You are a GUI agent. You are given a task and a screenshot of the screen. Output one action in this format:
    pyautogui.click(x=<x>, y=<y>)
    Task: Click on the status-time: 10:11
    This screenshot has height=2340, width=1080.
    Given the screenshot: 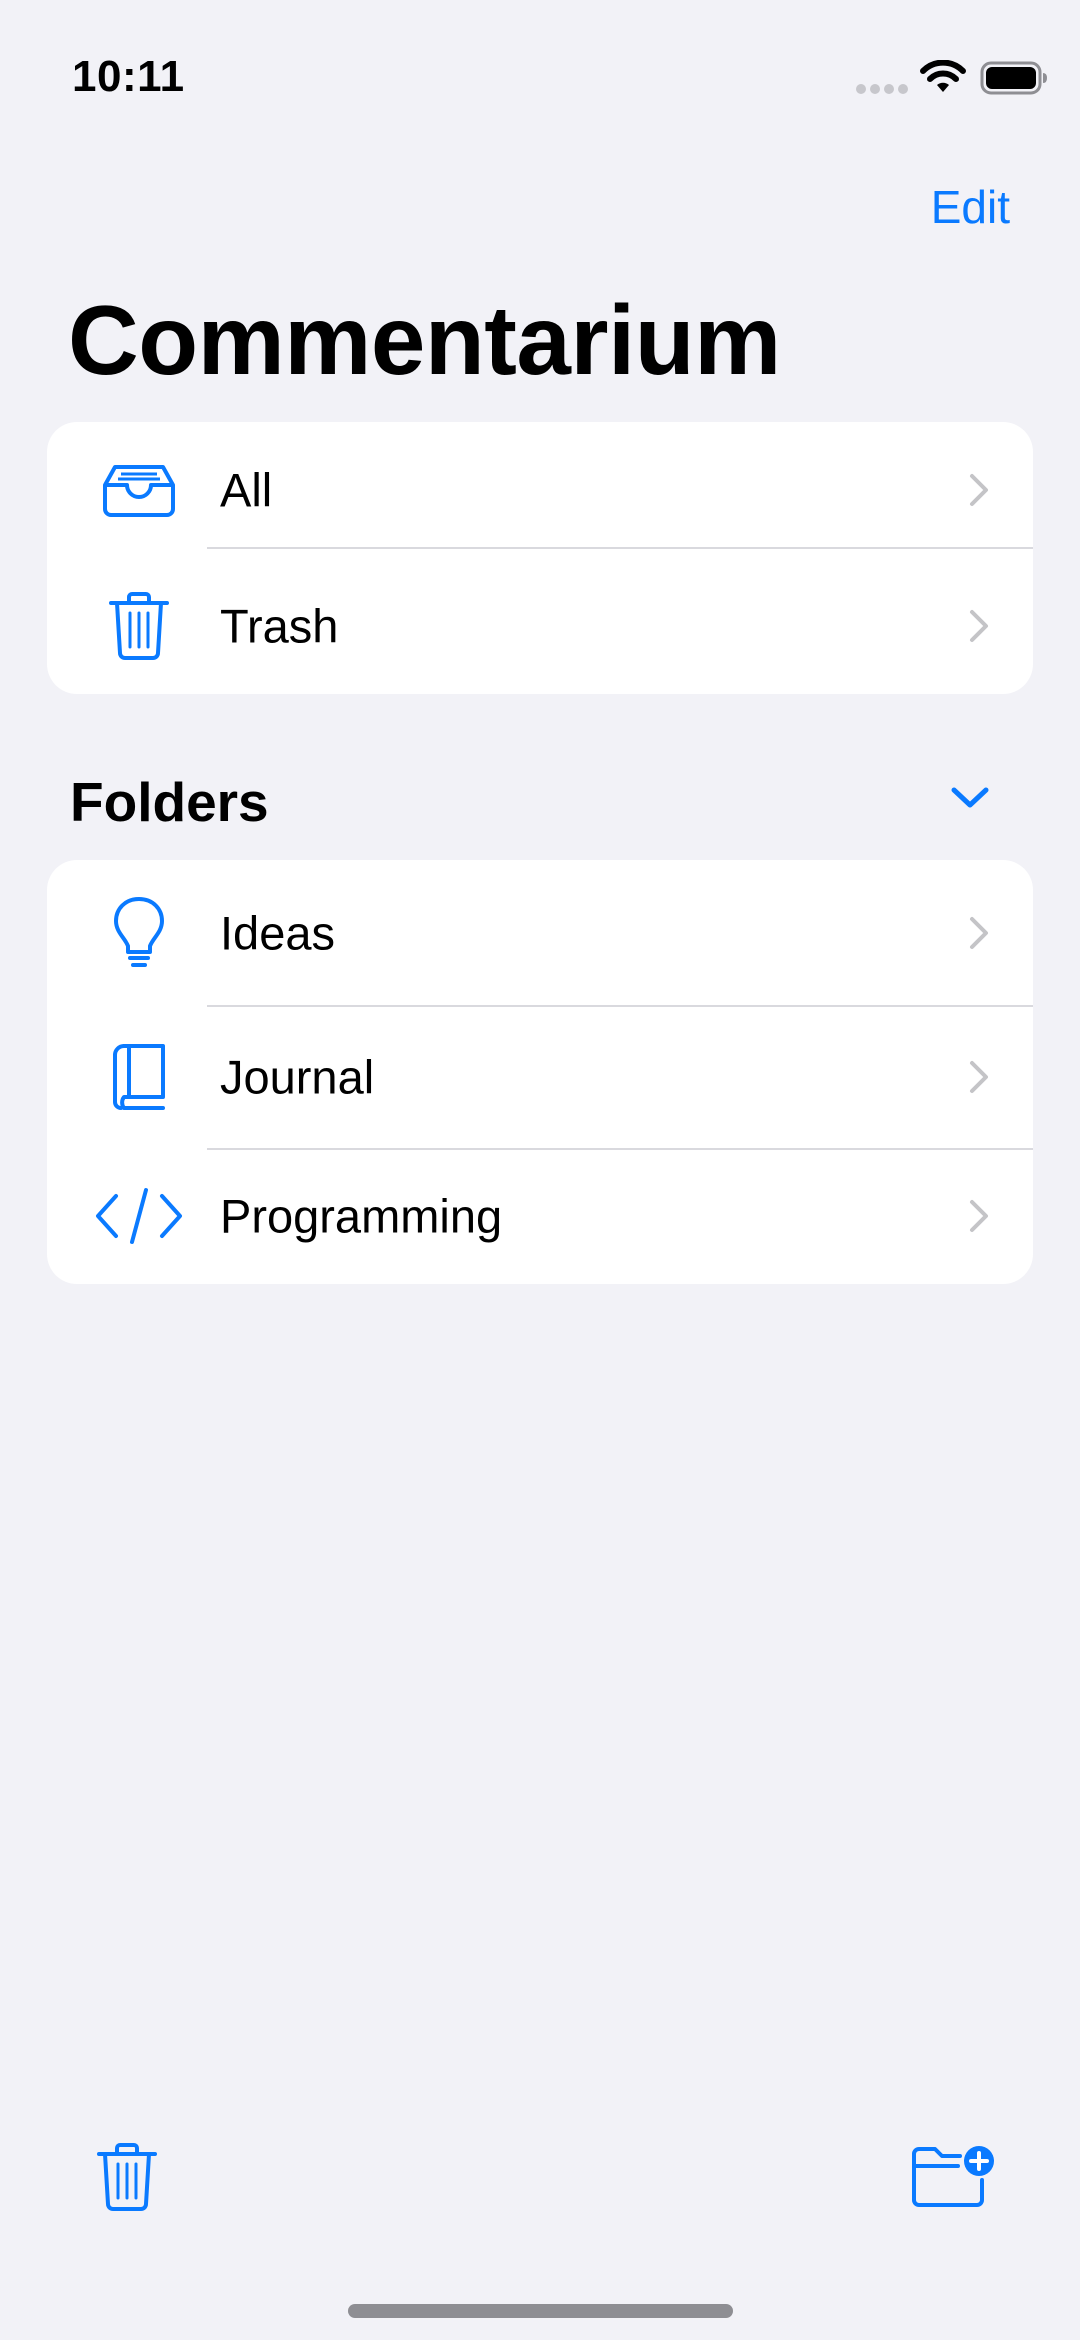 What is the action you would take?
    pyautogui.click(x=128, y=76)
    